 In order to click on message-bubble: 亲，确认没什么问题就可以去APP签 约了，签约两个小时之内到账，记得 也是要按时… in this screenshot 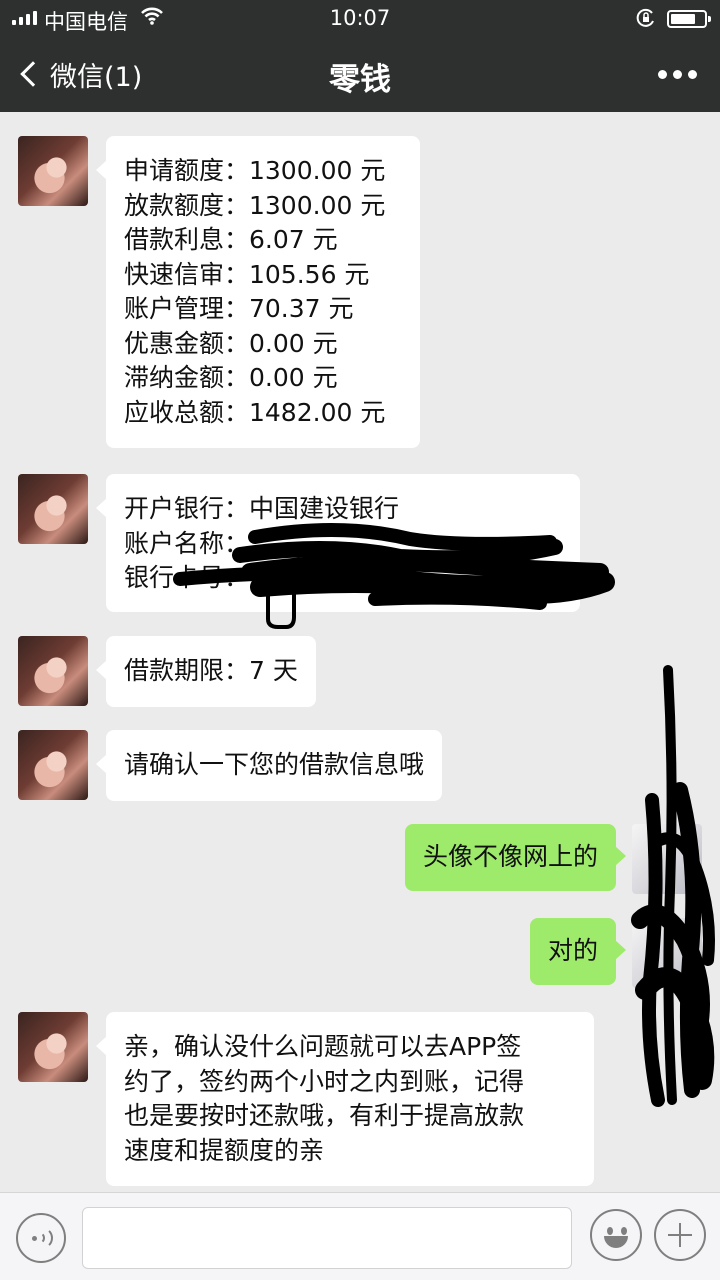, I will do `click(345, 1099)`.